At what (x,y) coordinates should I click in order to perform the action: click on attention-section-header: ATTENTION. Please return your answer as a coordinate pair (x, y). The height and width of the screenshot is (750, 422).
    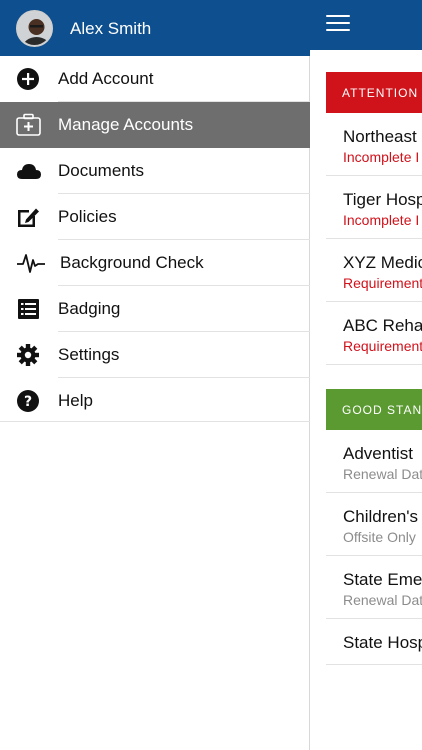
    Looking at the image, I should click on (374, 92).